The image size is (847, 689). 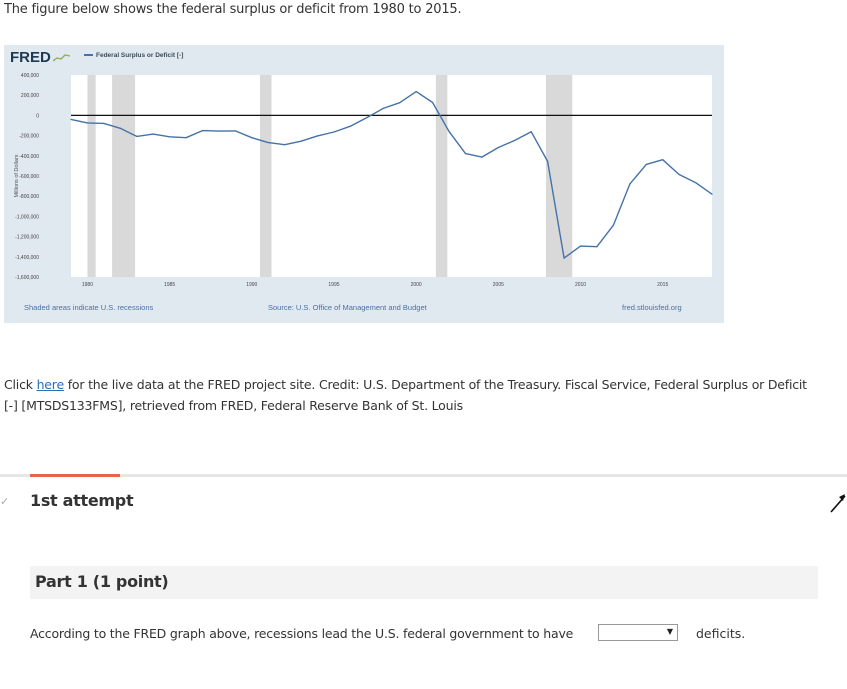 I want to click on legend-swatch, so click(x=88, y=55).